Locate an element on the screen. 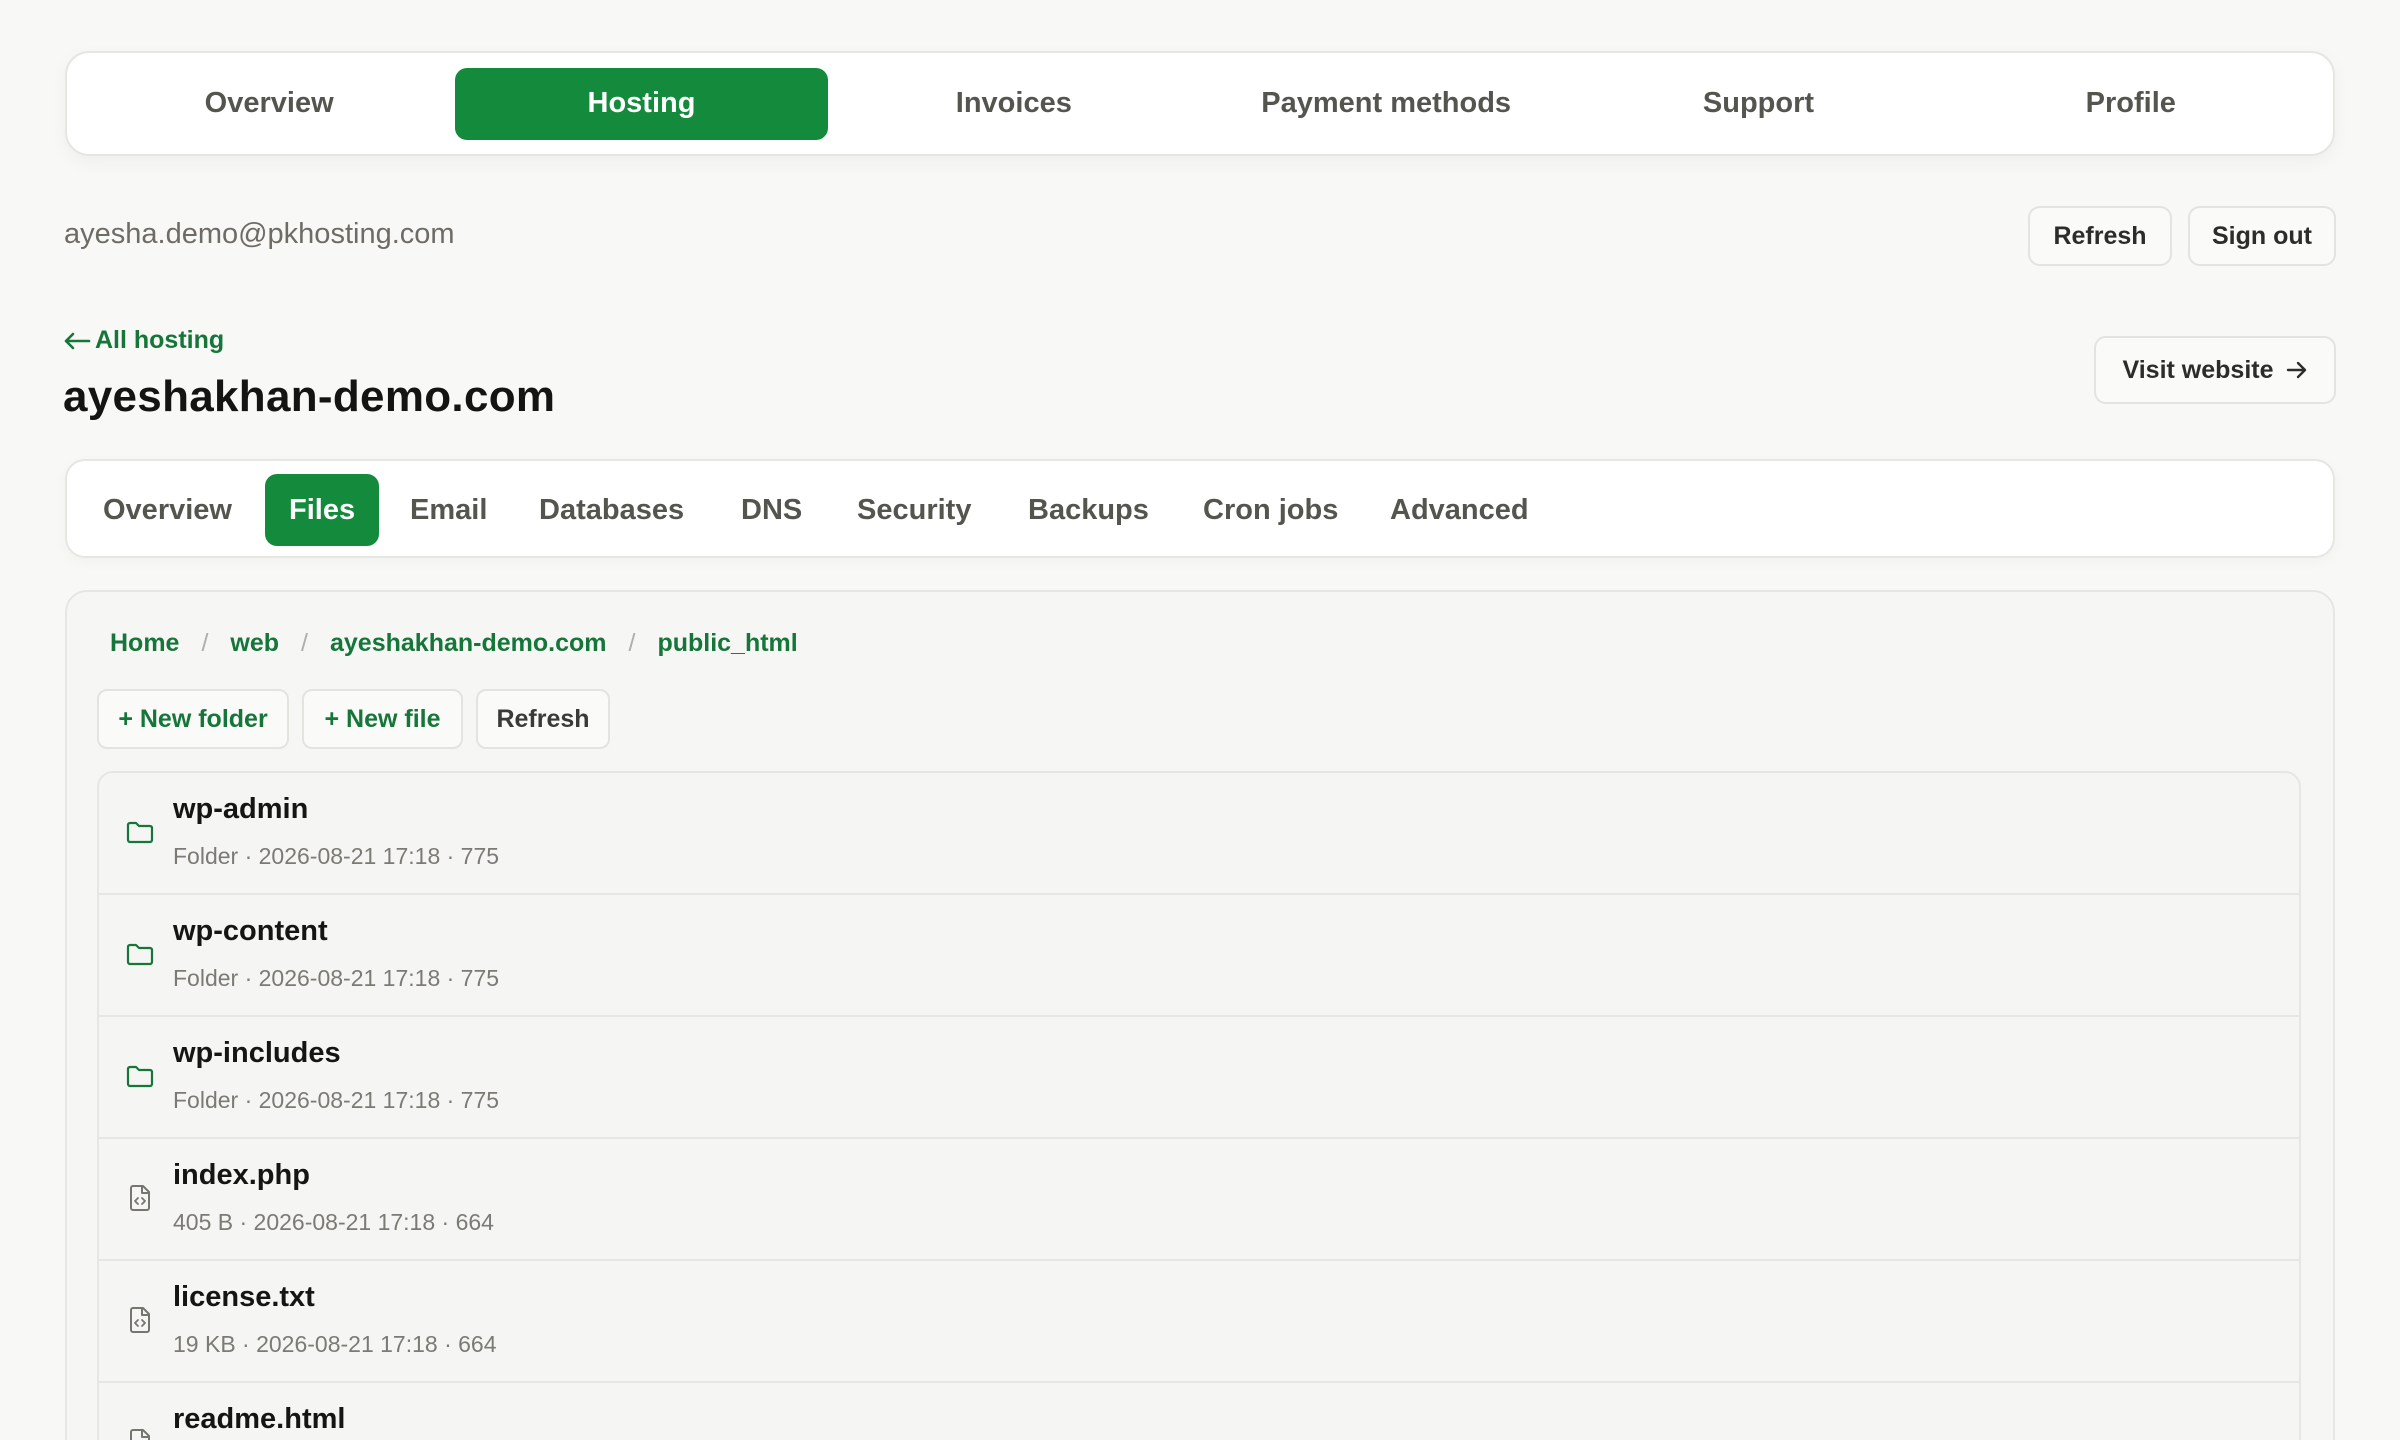 The height and width of the screenshot is (1440, 2400). file-meta: 19 KB · 2026-08-21 17:18 · 664 is located at coordinates (335, 1344).